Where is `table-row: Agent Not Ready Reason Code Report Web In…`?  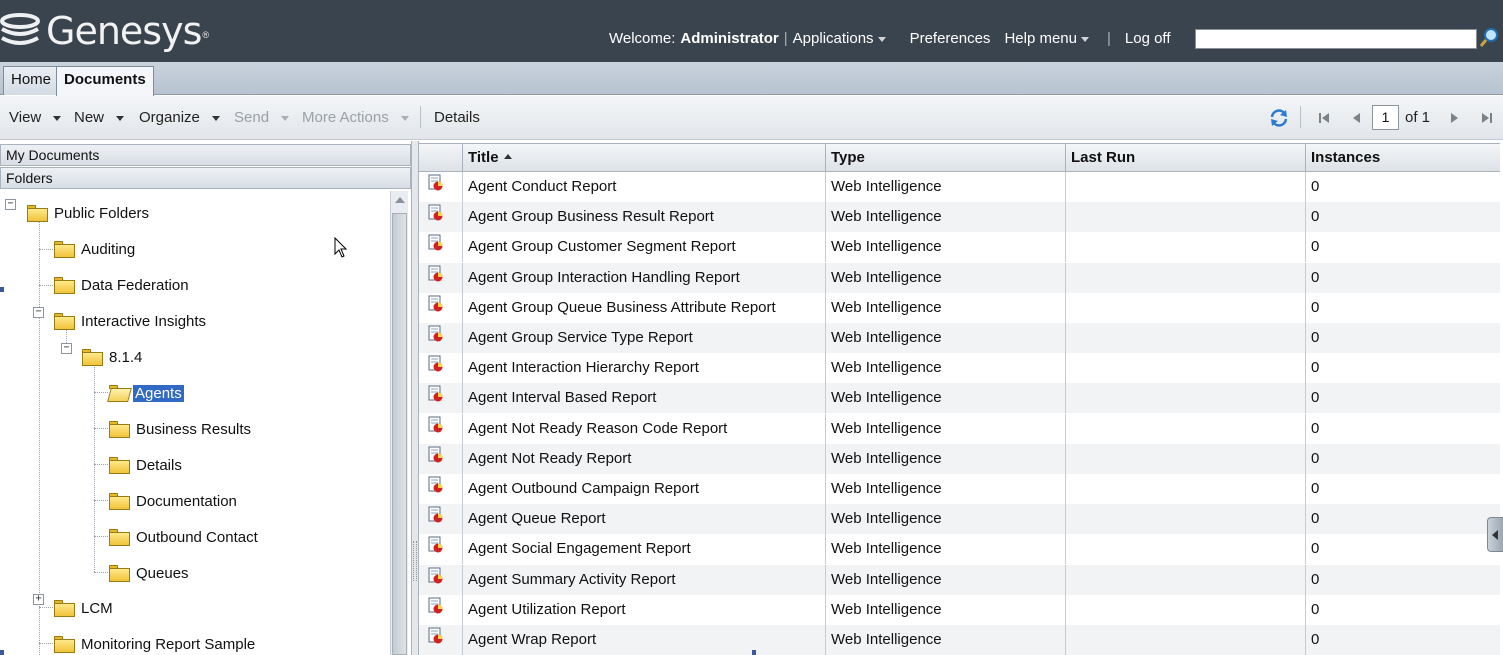 table-row: Agent Not Ready Reason Code Report Web In… is located at coordinates (959, 428).